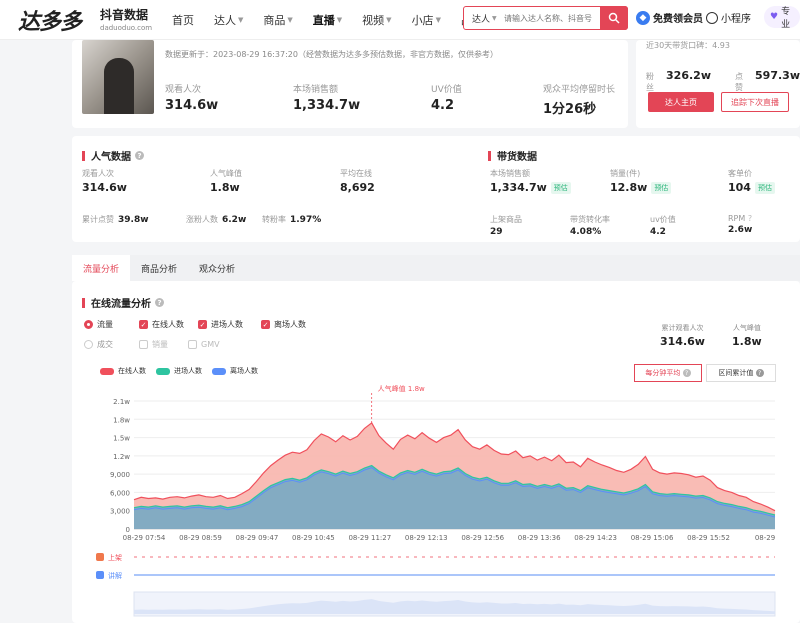  I want to click on pro-button: ♥ 专业, so click(782, 18).